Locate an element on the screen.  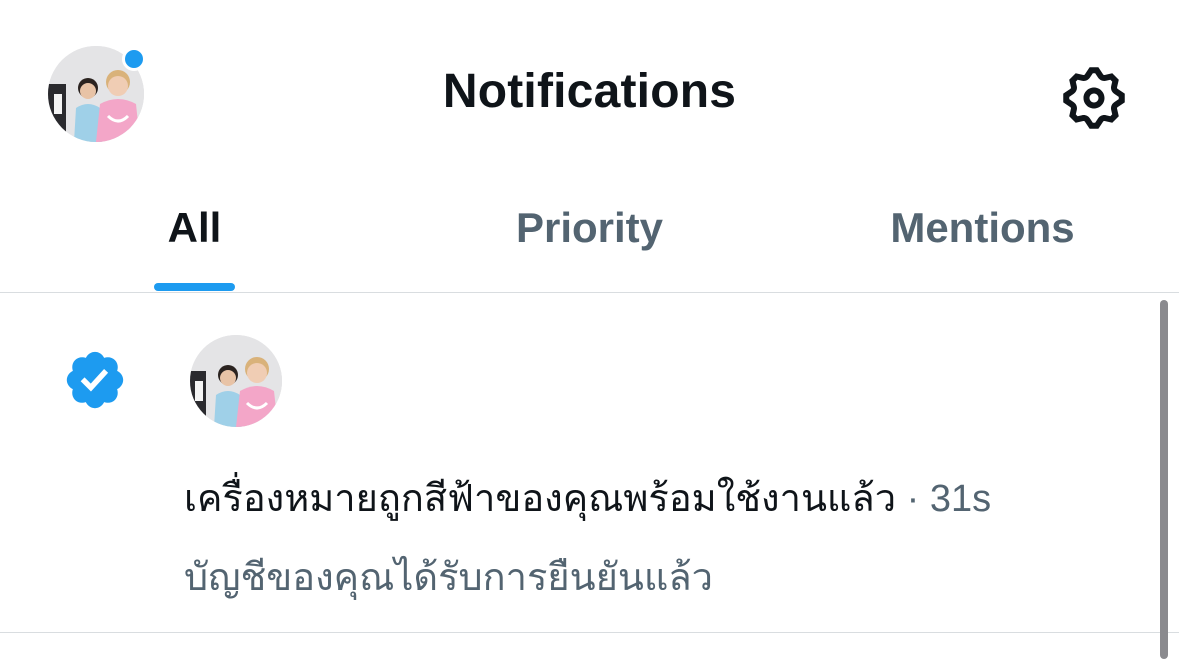
active-tab-indicator is located at coordinates (194, 287).